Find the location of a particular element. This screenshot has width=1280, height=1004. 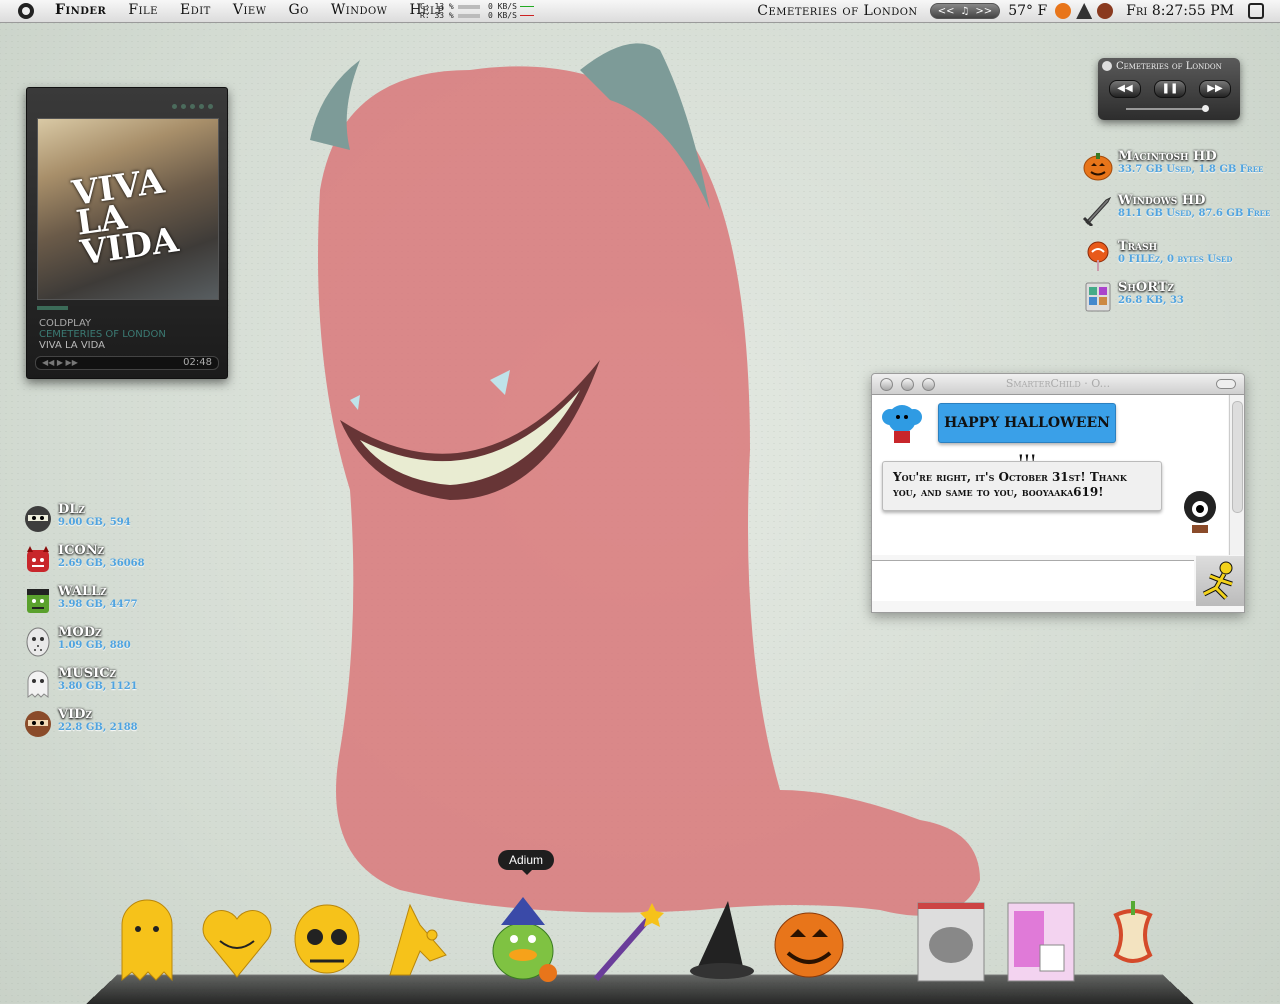

prev-track-button: << is located at coordinates (946, 11).